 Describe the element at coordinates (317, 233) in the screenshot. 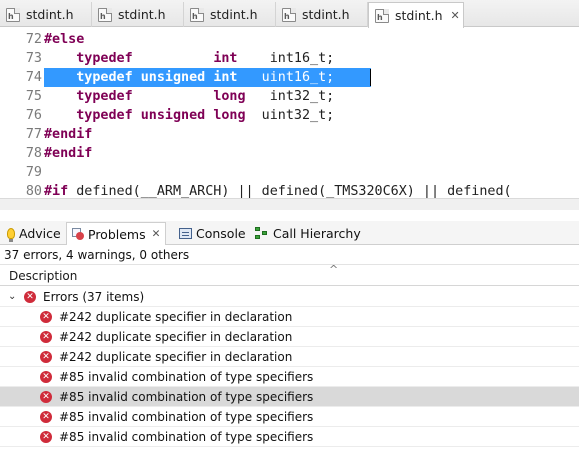

I see `tab-label: Call Hierarchy` at that location.